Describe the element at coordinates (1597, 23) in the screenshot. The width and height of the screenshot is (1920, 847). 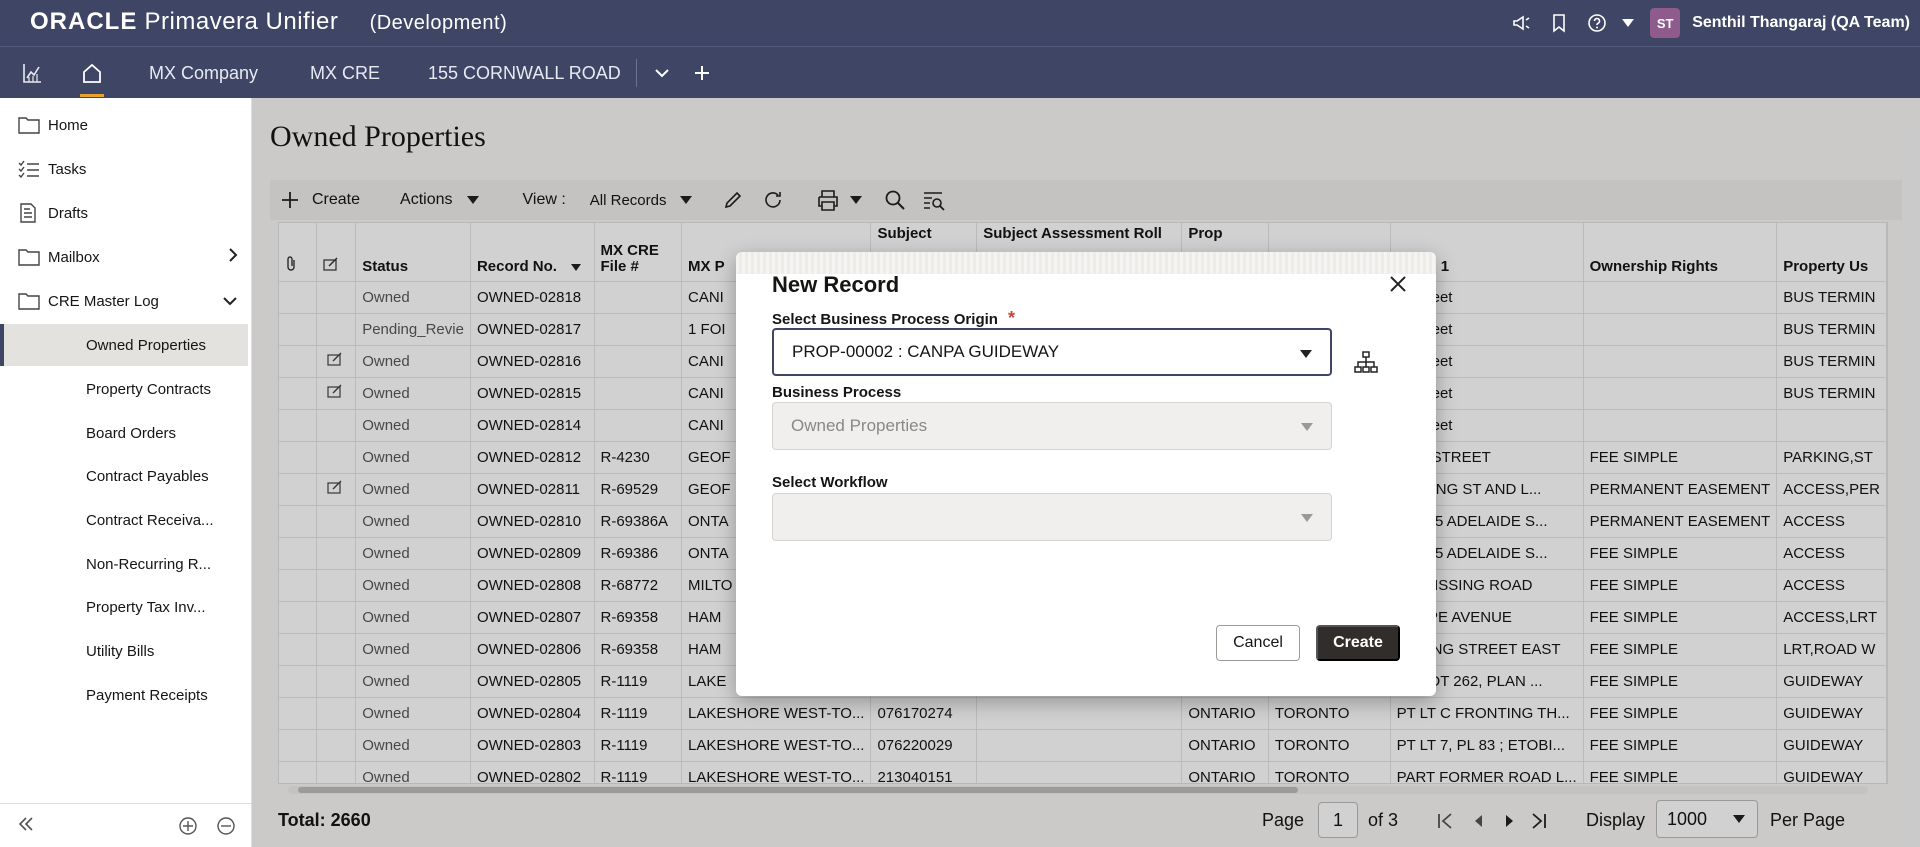
I see `help-icon` at that location.